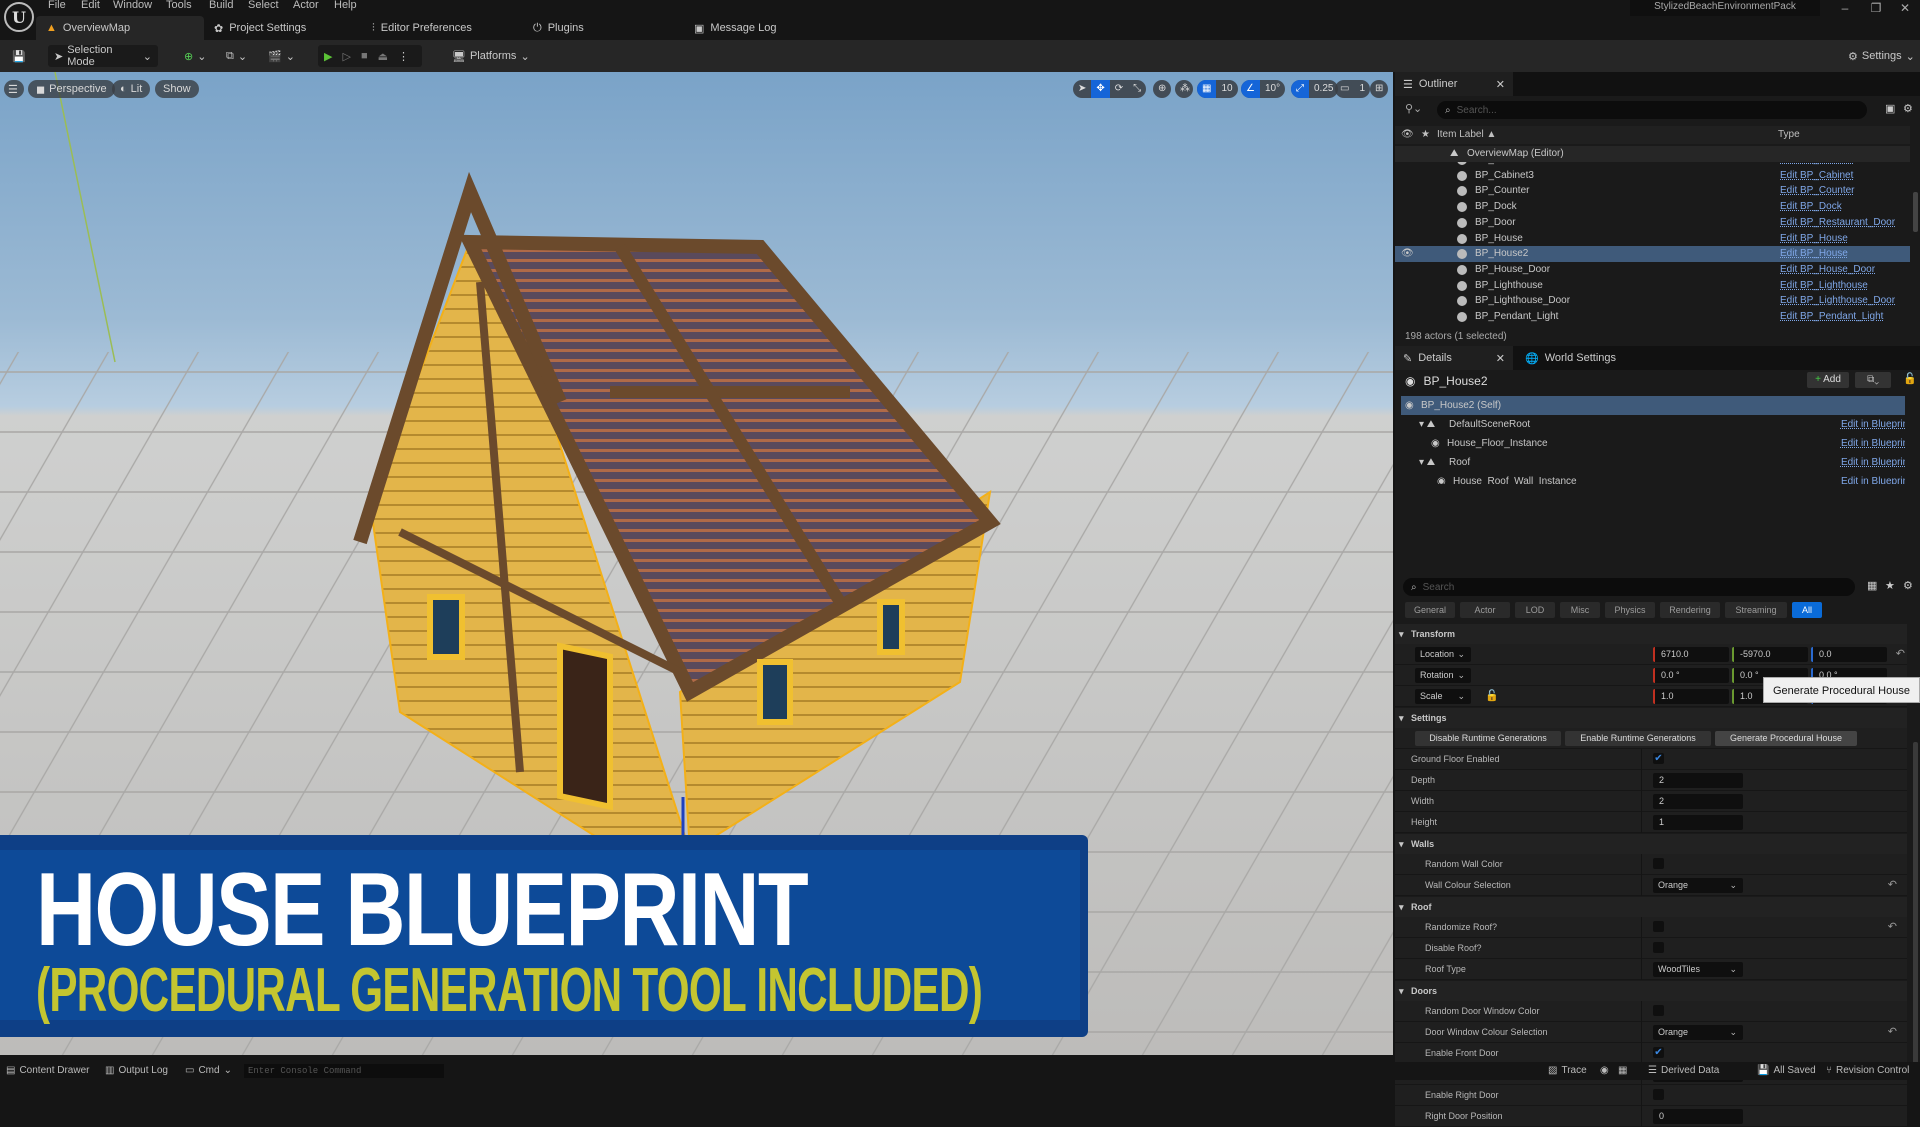  What do you see at coordinates (1488, 738) in the screenshot?
I see `disable-runtime-generations-button: Disable Runtime Generations` at bounding box center [1488, 738].